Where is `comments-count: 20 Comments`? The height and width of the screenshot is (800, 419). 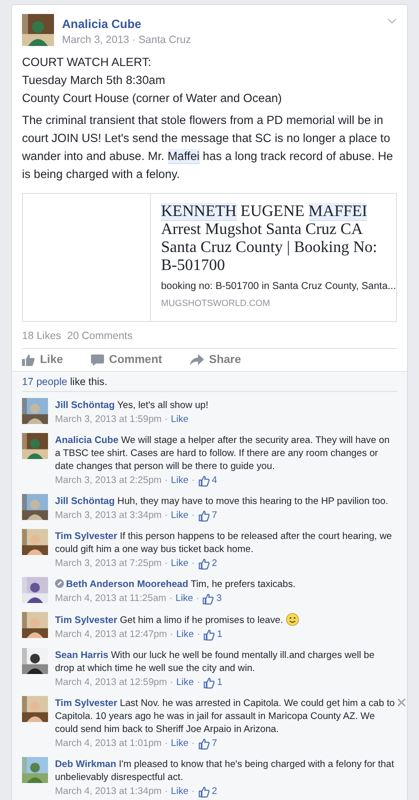 comments-count: 20 Comments is located at coordinates (99, 336).